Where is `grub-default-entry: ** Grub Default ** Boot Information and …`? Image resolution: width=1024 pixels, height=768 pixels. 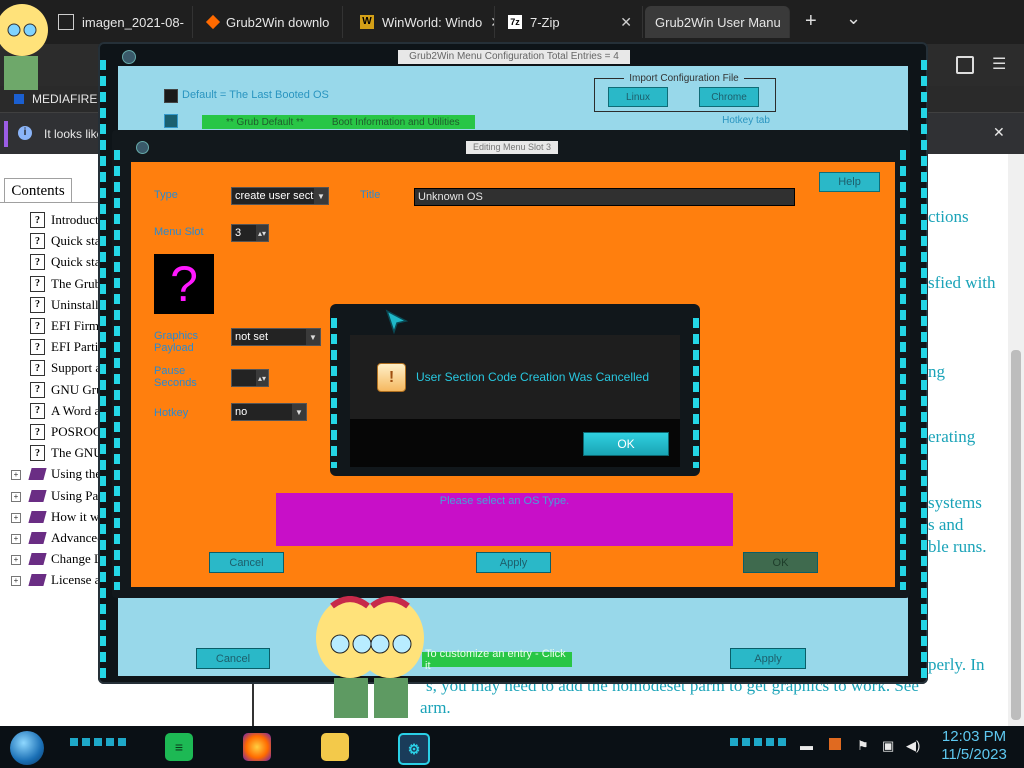 grub-default-entry: ** Grub Default ** Boot Information and … is located at coordinates (338, 122).